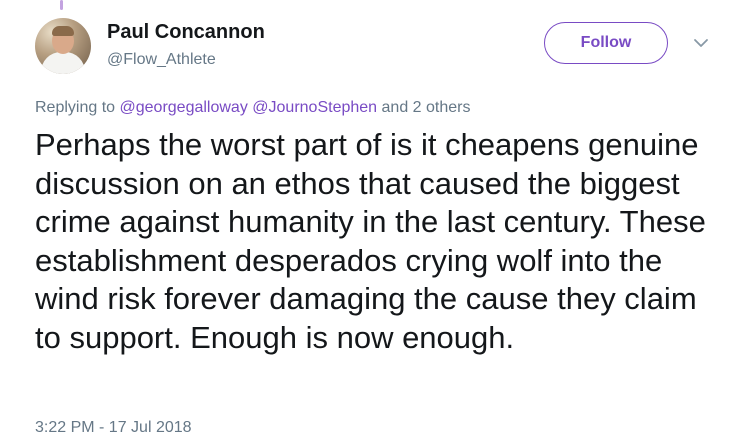  Describe the element at coordinates (161, 60) in the screenshot. I see `author-handle: @Flow_Athlete` at that location.